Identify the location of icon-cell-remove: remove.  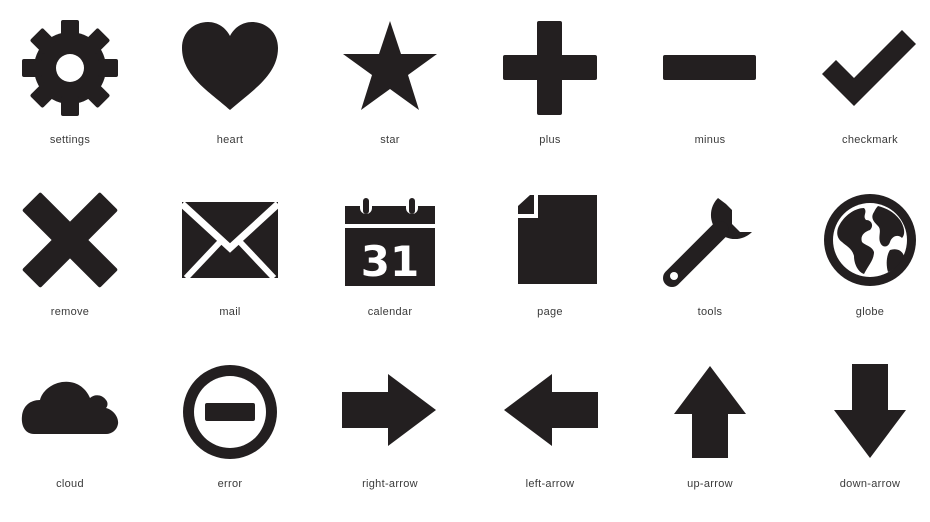
(75, 270).